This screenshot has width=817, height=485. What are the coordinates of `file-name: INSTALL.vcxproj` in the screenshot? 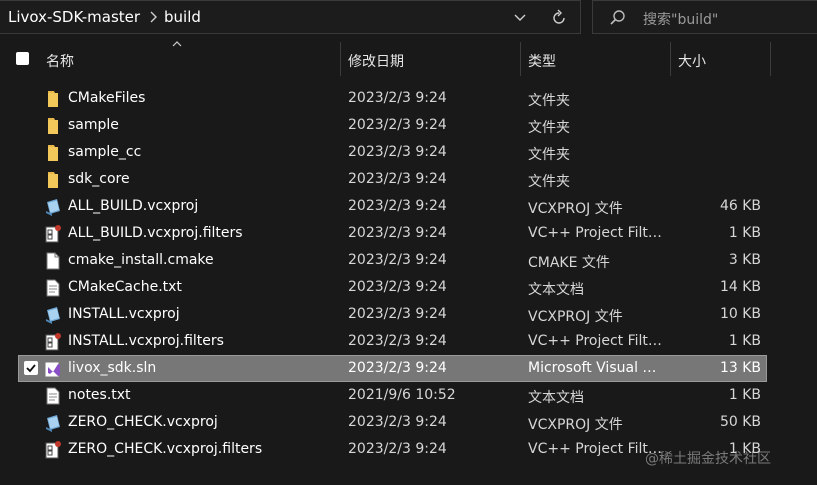 It's located at (124, 314).